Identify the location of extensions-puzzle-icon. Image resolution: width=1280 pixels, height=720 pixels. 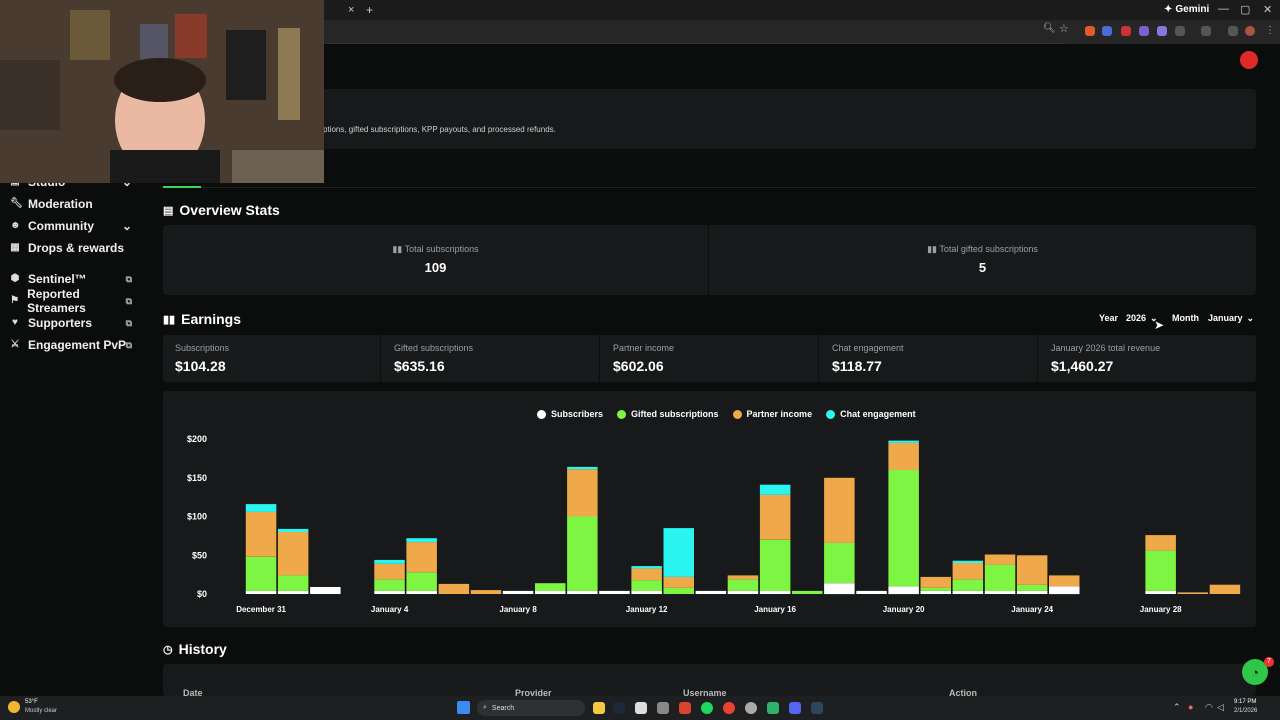
(1180, 31).